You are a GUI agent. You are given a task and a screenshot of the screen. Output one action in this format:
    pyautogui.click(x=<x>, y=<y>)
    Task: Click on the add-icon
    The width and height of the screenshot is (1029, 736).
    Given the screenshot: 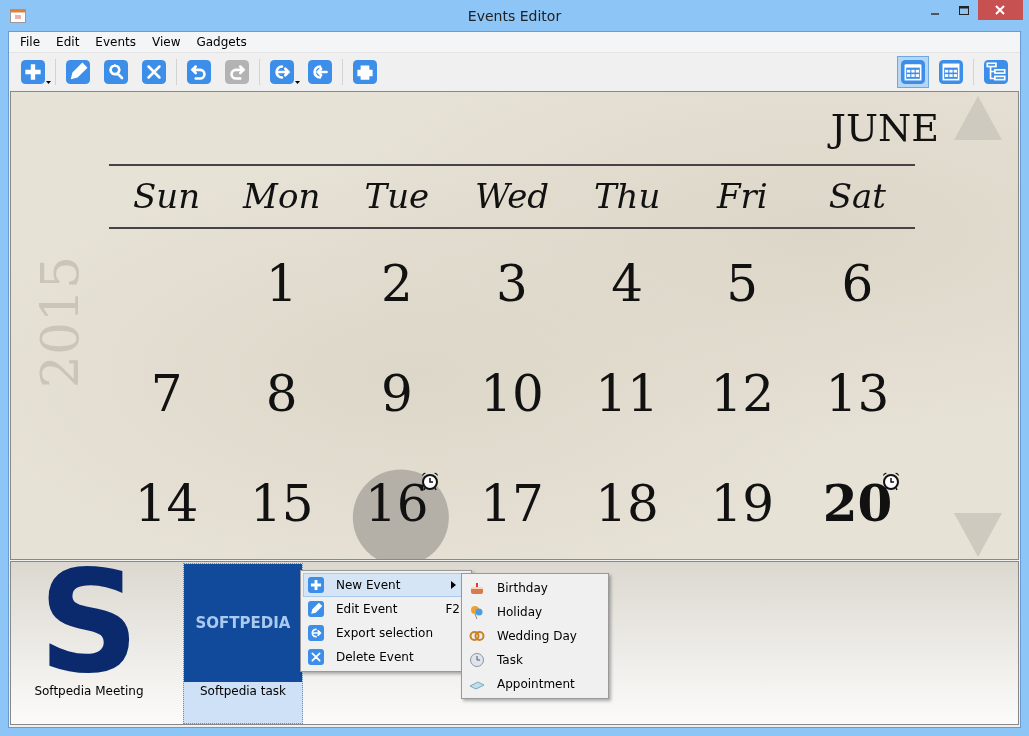 What is the action you would take?
    pyautogui.click(x=316, y=585)
    